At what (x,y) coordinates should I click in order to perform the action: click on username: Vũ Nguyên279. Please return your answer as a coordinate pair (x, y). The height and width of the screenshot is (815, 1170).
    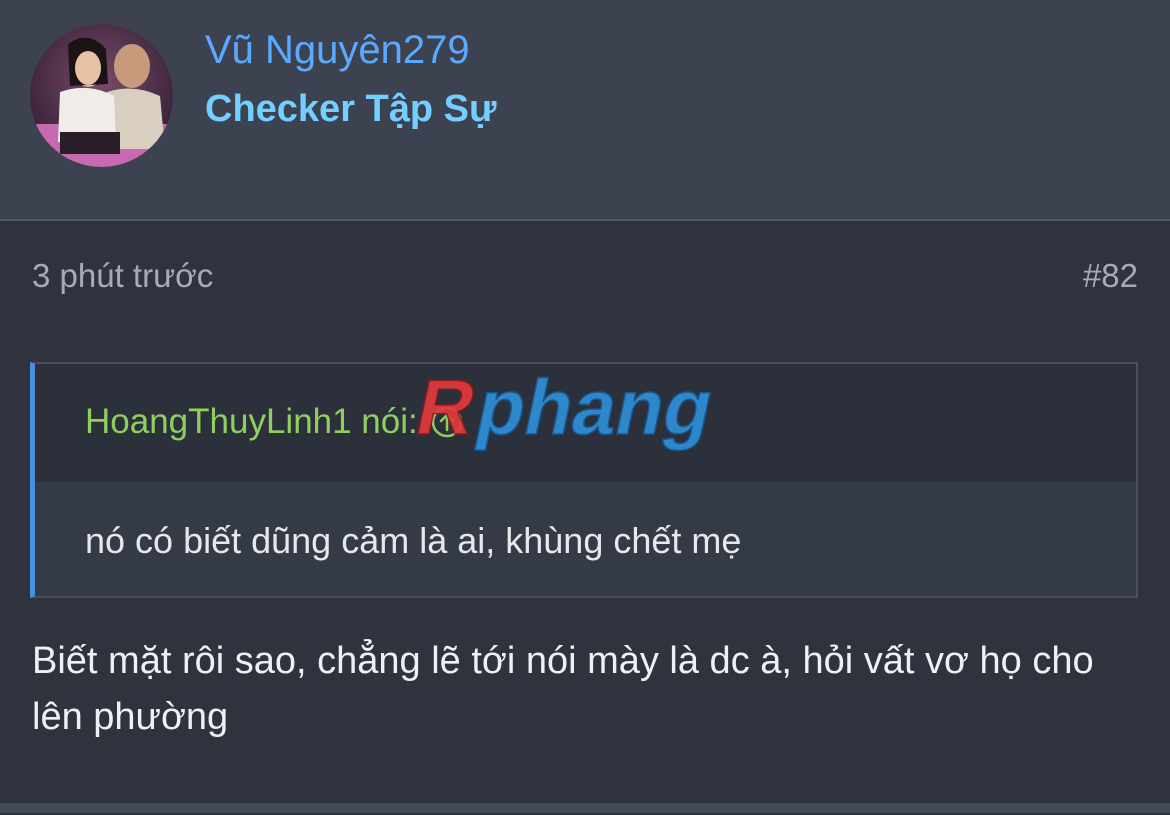
    Looking at the image, I should click on (337, 50).